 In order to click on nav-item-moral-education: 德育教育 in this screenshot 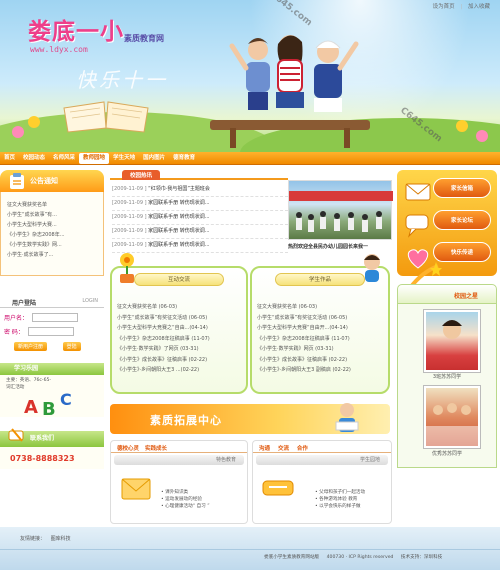, I will do `click(184, 158)`.